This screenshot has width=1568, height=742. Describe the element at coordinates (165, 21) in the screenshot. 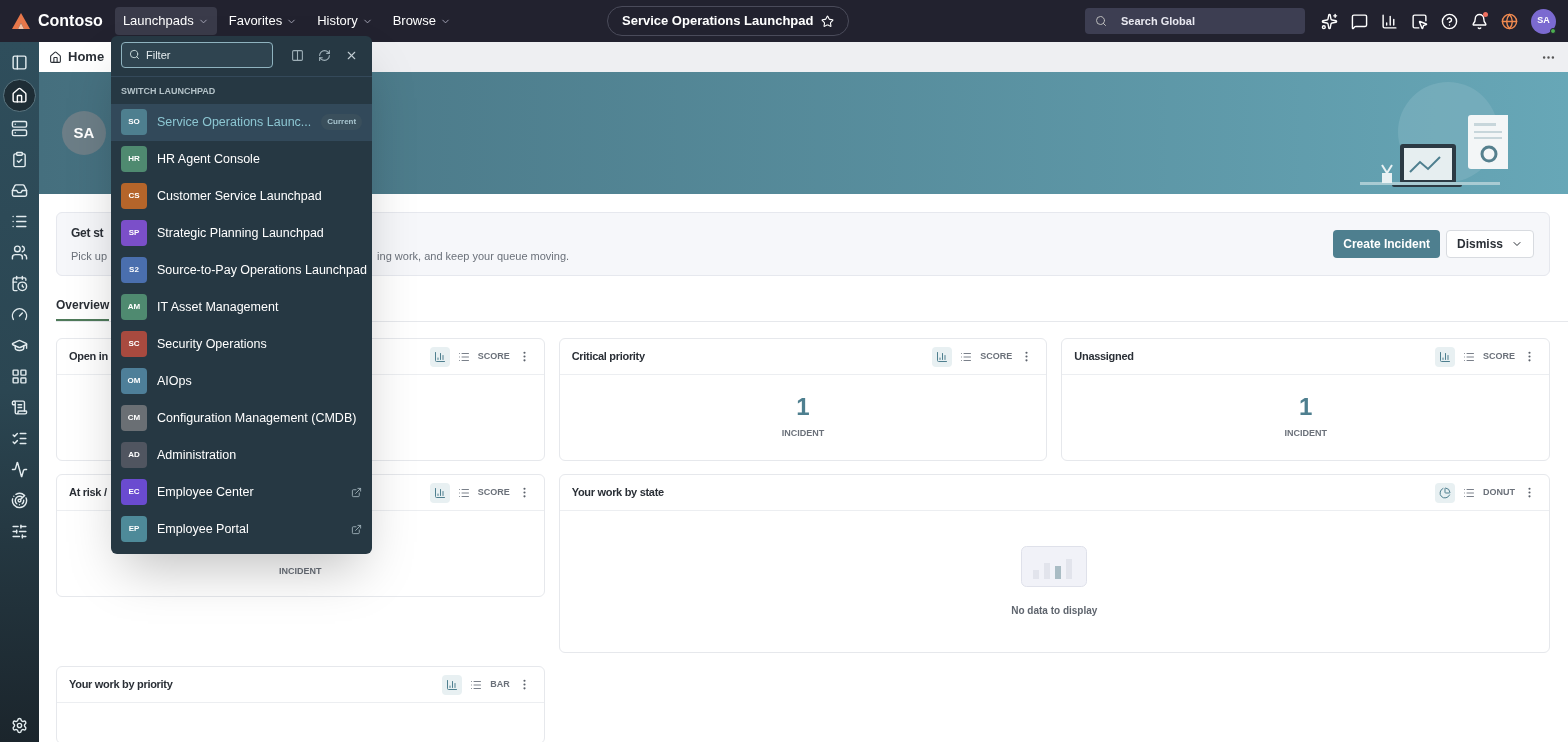

I see `nav-menu: Launchpads` at that location.